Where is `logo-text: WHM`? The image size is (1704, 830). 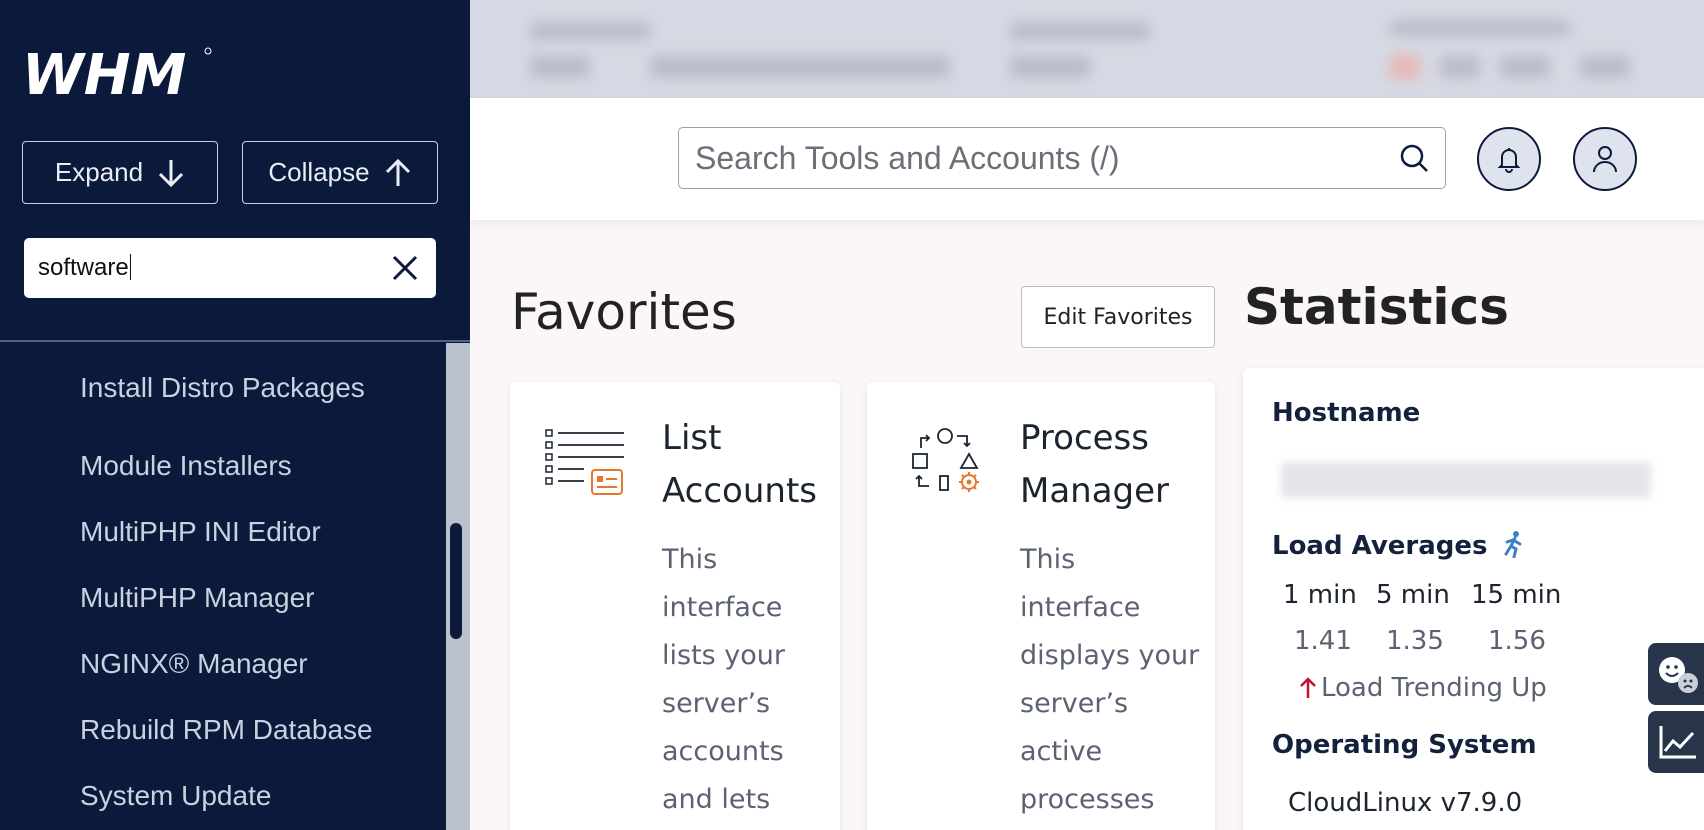
logo-text: WHM is located at coordinates (104, 72).